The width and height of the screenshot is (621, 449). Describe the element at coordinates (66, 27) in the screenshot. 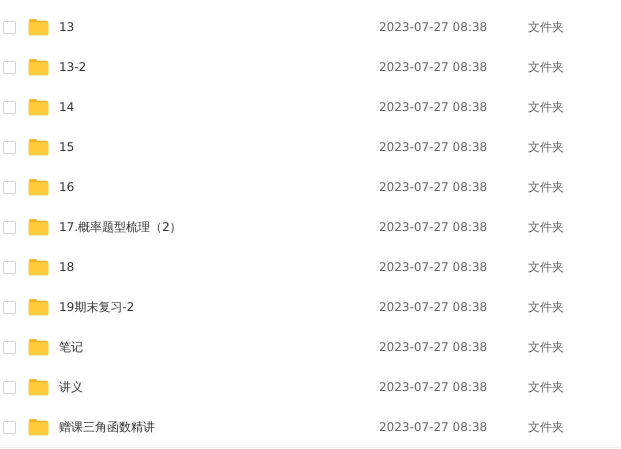

I see `folder-name: 13` at that location.